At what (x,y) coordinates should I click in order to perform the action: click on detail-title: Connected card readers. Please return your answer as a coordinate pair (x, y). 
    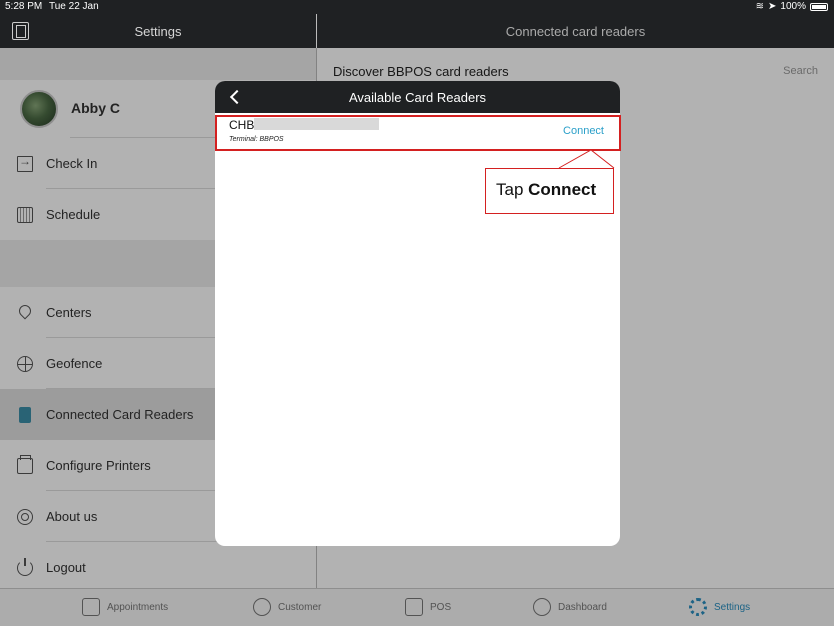
    Looking at the image, I should click on (575, 31).